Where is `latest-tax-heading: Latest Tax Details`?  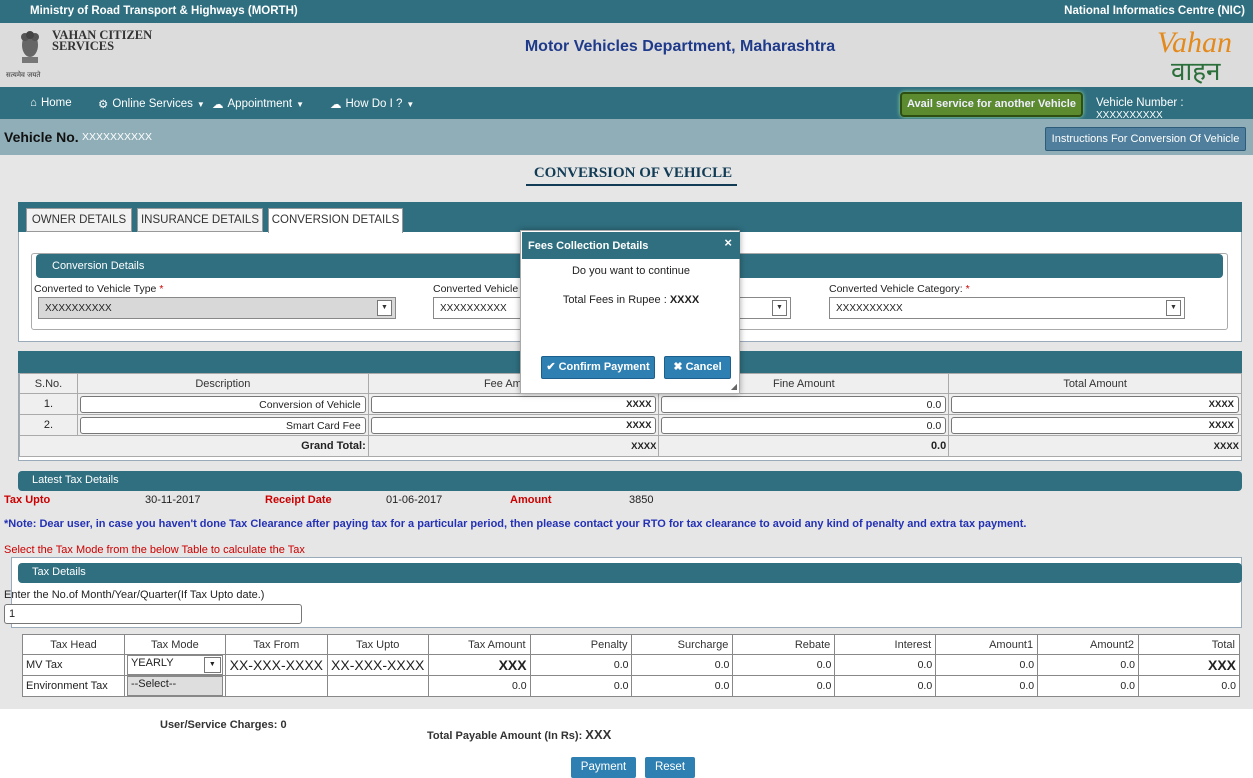 latest-tax-heading: Latest Tax Details is located at coordinates (630, 481).